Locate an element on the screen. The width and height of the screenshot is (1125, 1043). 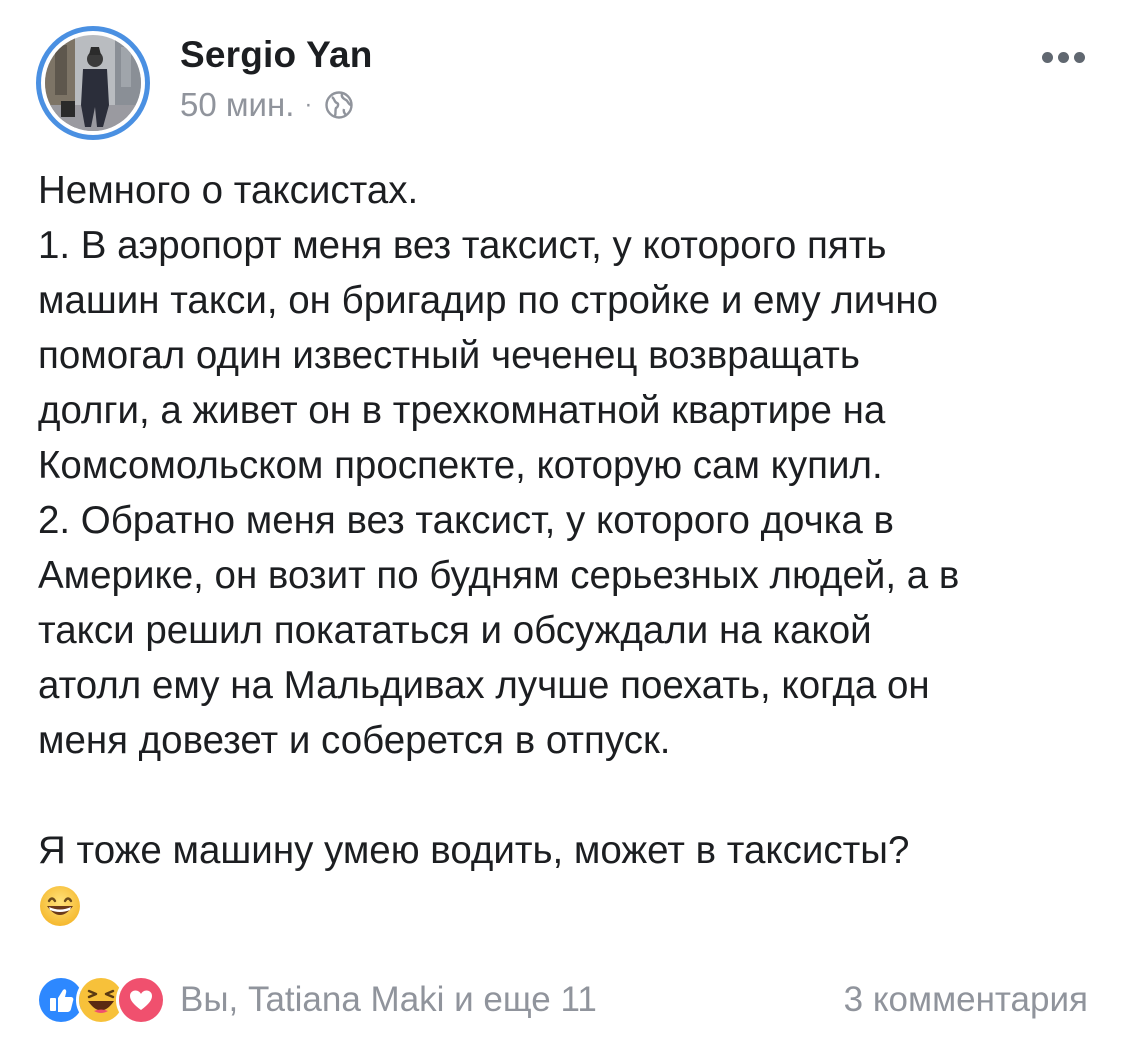
post-timestamp: 50 мин. is located at coordinates (237, 105).